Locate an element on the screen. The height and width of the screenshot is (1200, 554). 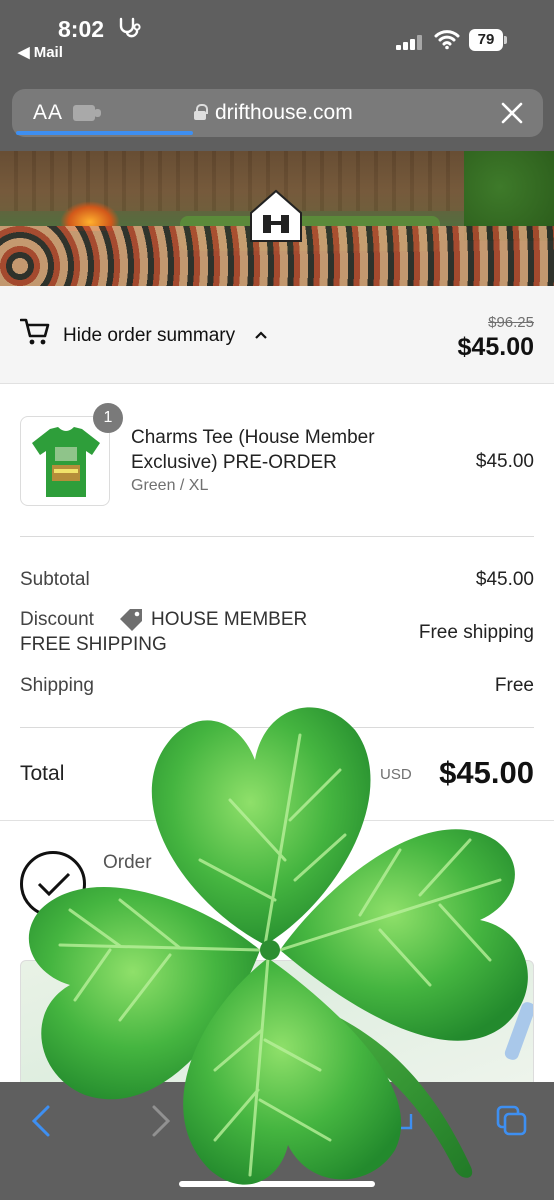
status-time: 8:02 is located at coordinates (81, 29).